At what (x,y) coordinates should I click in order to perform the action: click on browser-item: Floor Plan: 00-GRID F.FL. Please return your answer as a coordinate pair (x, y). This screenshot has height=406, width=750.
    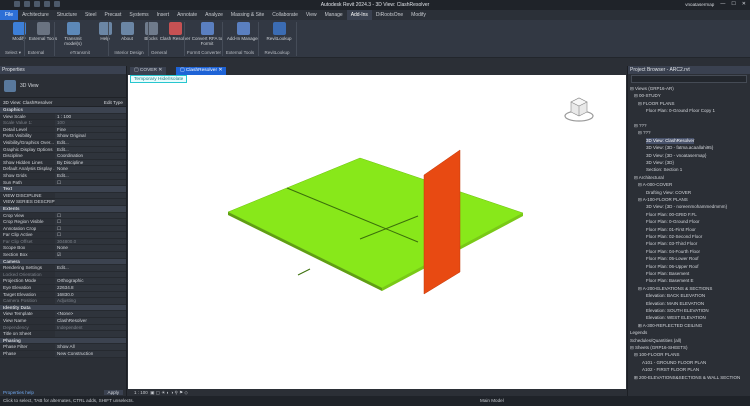
    Looking at the image, I should click on (671, 215).